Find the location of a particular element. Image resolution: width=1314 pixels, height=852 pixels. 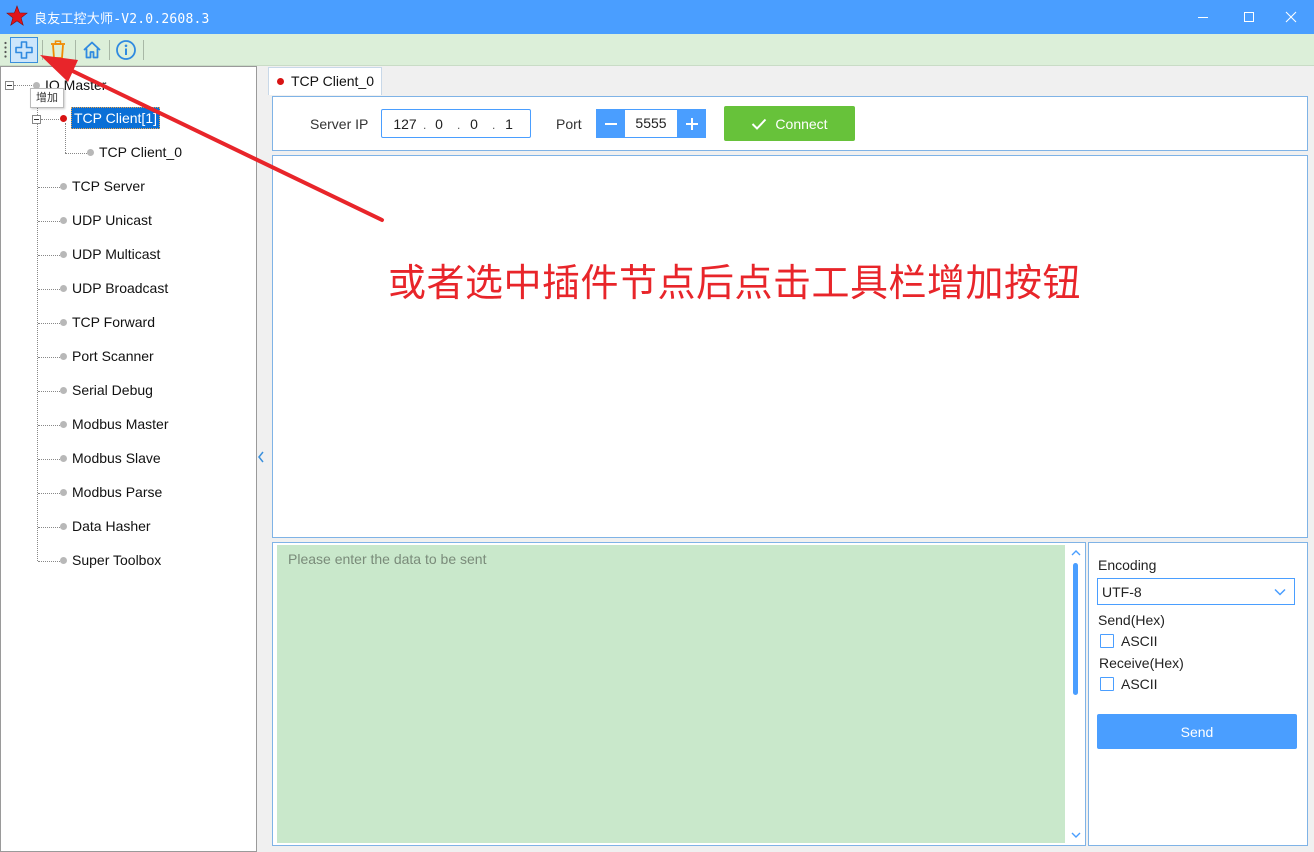

tab-tcp-client-0: TCP Client_0 is located at coordinates (325, 81).